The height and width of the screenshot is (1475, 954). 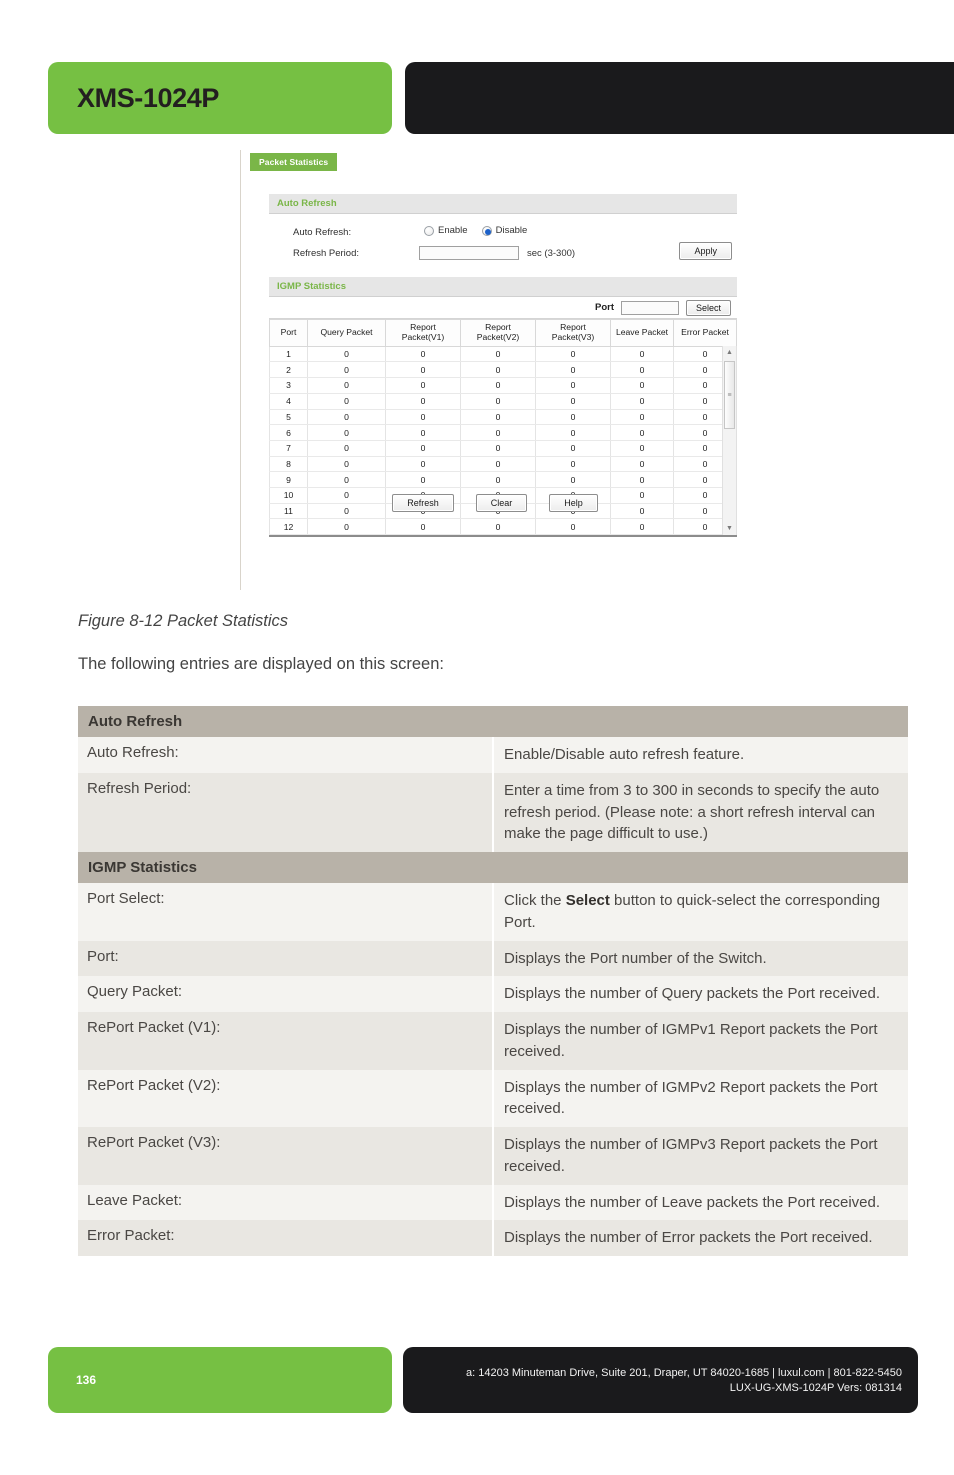 What do you see at coordinates (322, 232) in the screenshot?
I see `auto-refresh-field-label: Auto Refresh:` at bounding box center [322, 232].